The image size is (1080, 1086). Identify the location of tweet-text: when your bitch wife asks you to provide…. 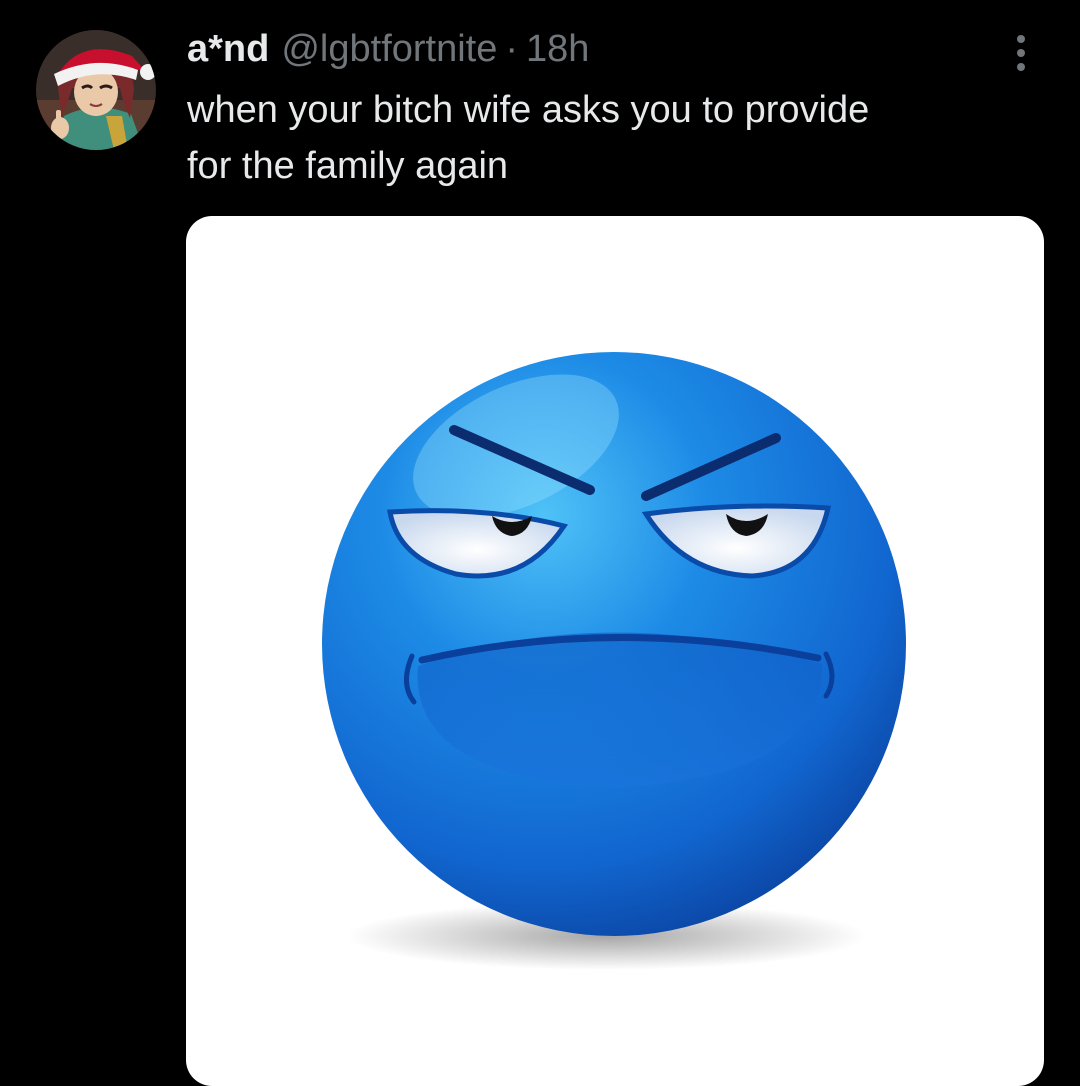
(528, 138).